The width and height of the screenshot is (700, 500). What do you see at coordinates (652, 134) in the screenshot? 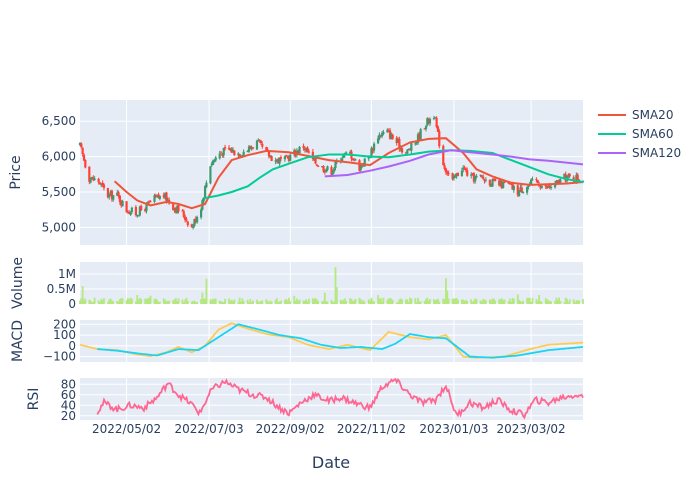
I see `legend-label-sma60: SMA60` at bounding box center [652, 134].